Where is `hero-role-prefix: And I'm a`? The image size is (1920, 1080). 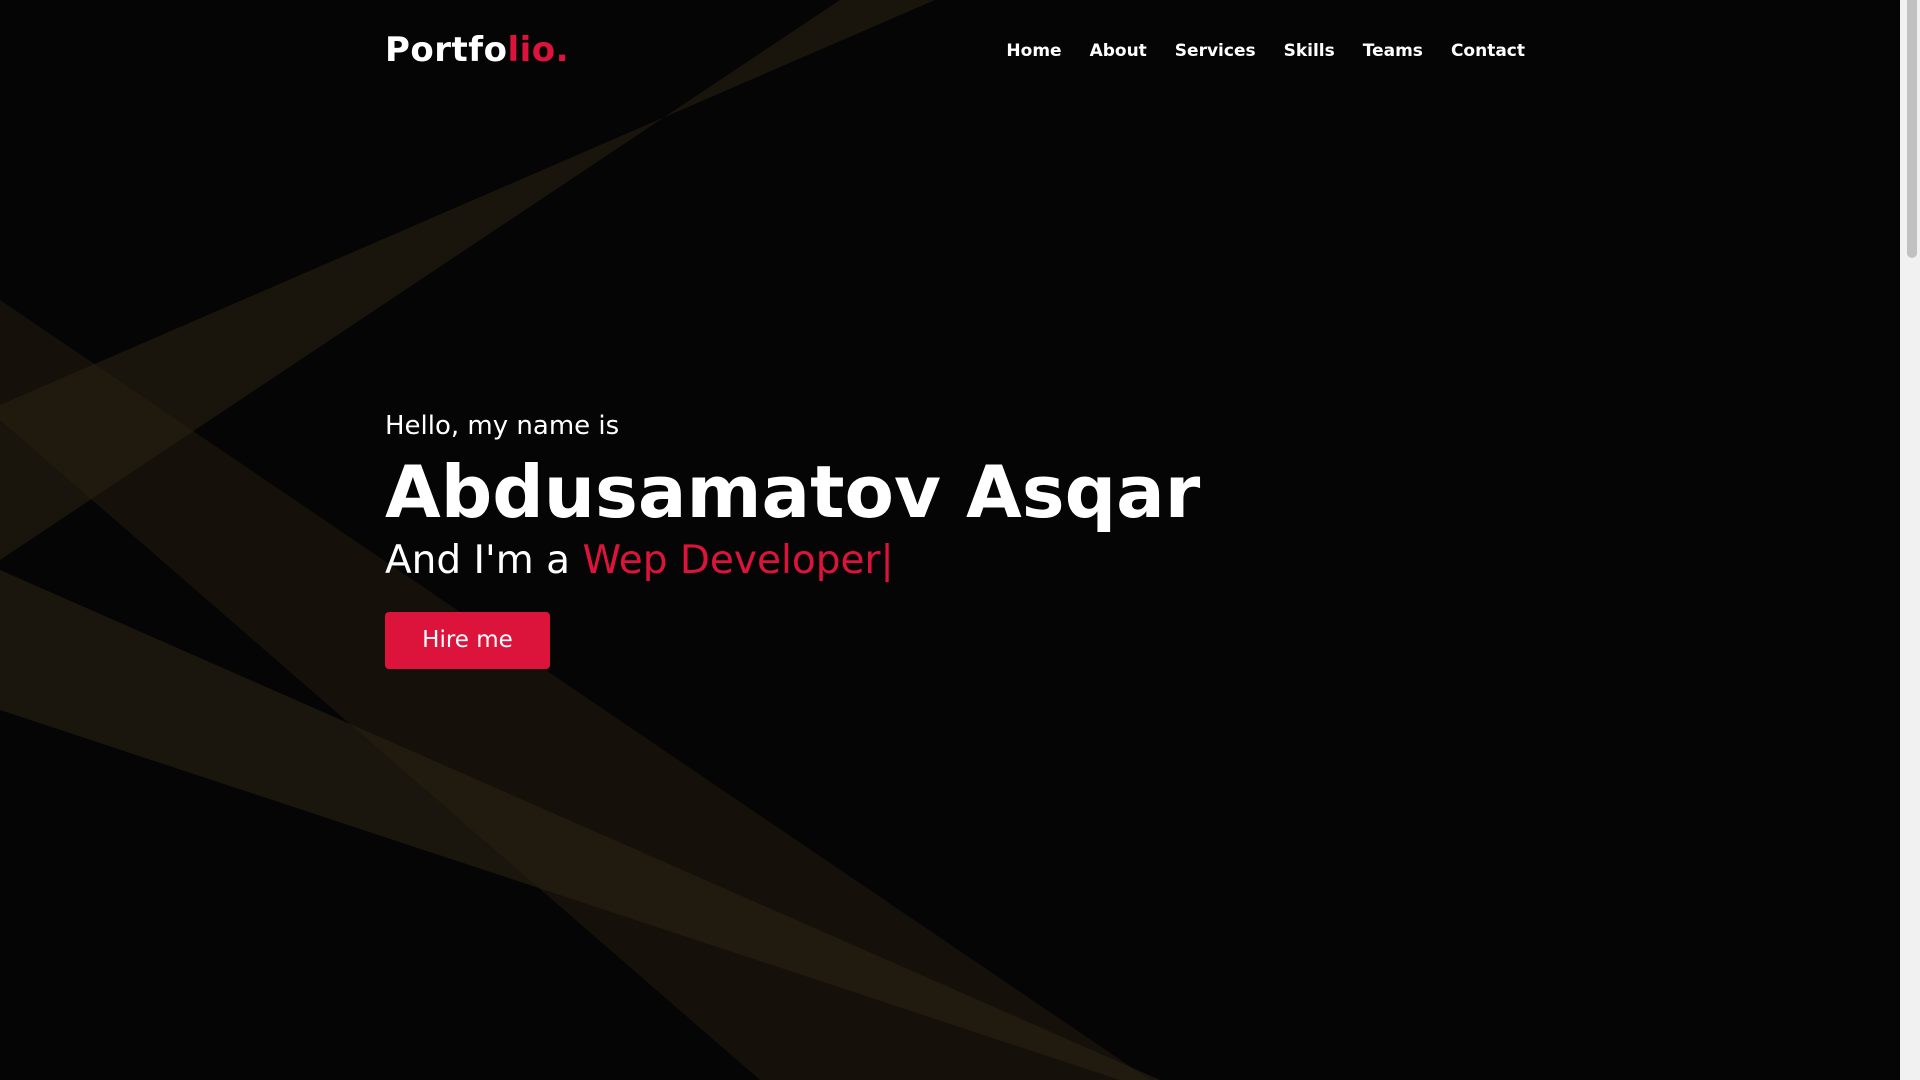 hero-role-prefix: And I'm a is located at coordinates (484, 560).